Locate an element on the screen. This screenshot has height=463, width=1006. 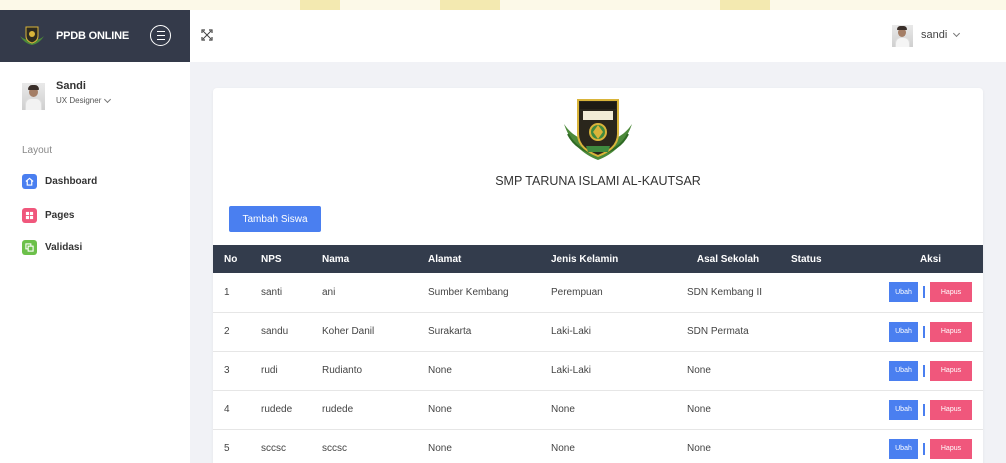
cell-no: 2 is located at coordinates (231, 332).